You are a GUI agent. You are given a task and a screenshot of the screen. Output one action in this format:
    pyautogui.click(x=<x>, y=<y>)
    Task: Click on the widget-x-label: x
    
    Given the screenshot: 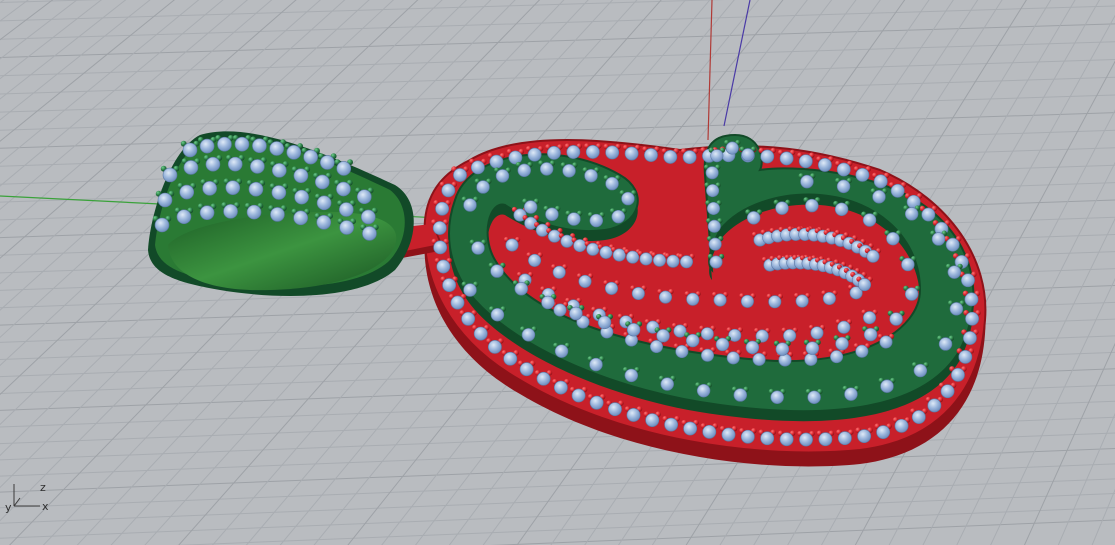 What is the action you would take?
    pyautogui.click(x=45, y=506)
    